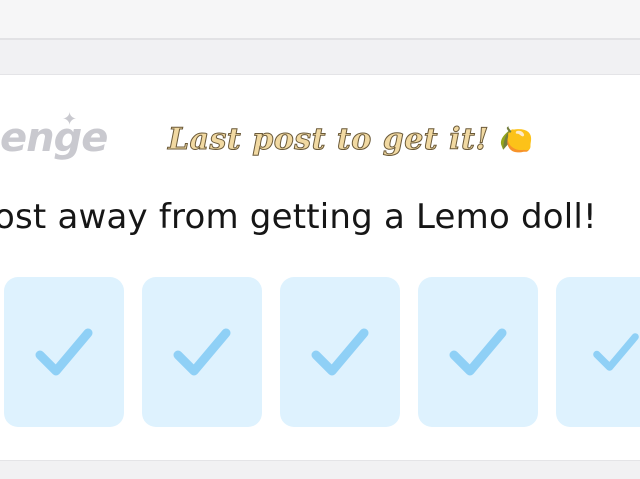 The width and height of the screenshot is (640, 479). What do you see at coordinates (54, 138) in the screenshot?
I see `challenge-brand-label: enge` at bounding box center [54, 138].